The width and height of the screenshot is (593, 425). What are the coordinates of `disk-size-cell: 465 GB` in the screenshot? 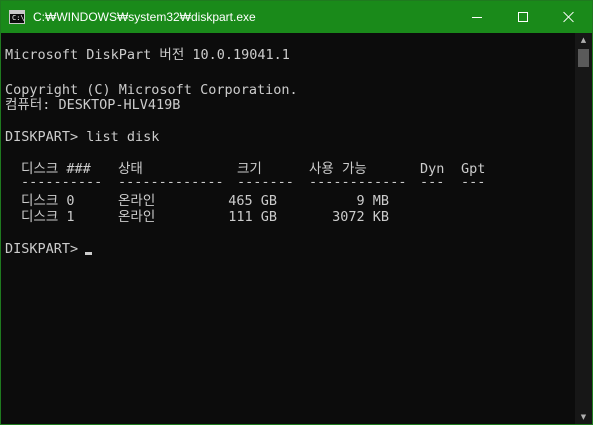 It's located at (252, 201).